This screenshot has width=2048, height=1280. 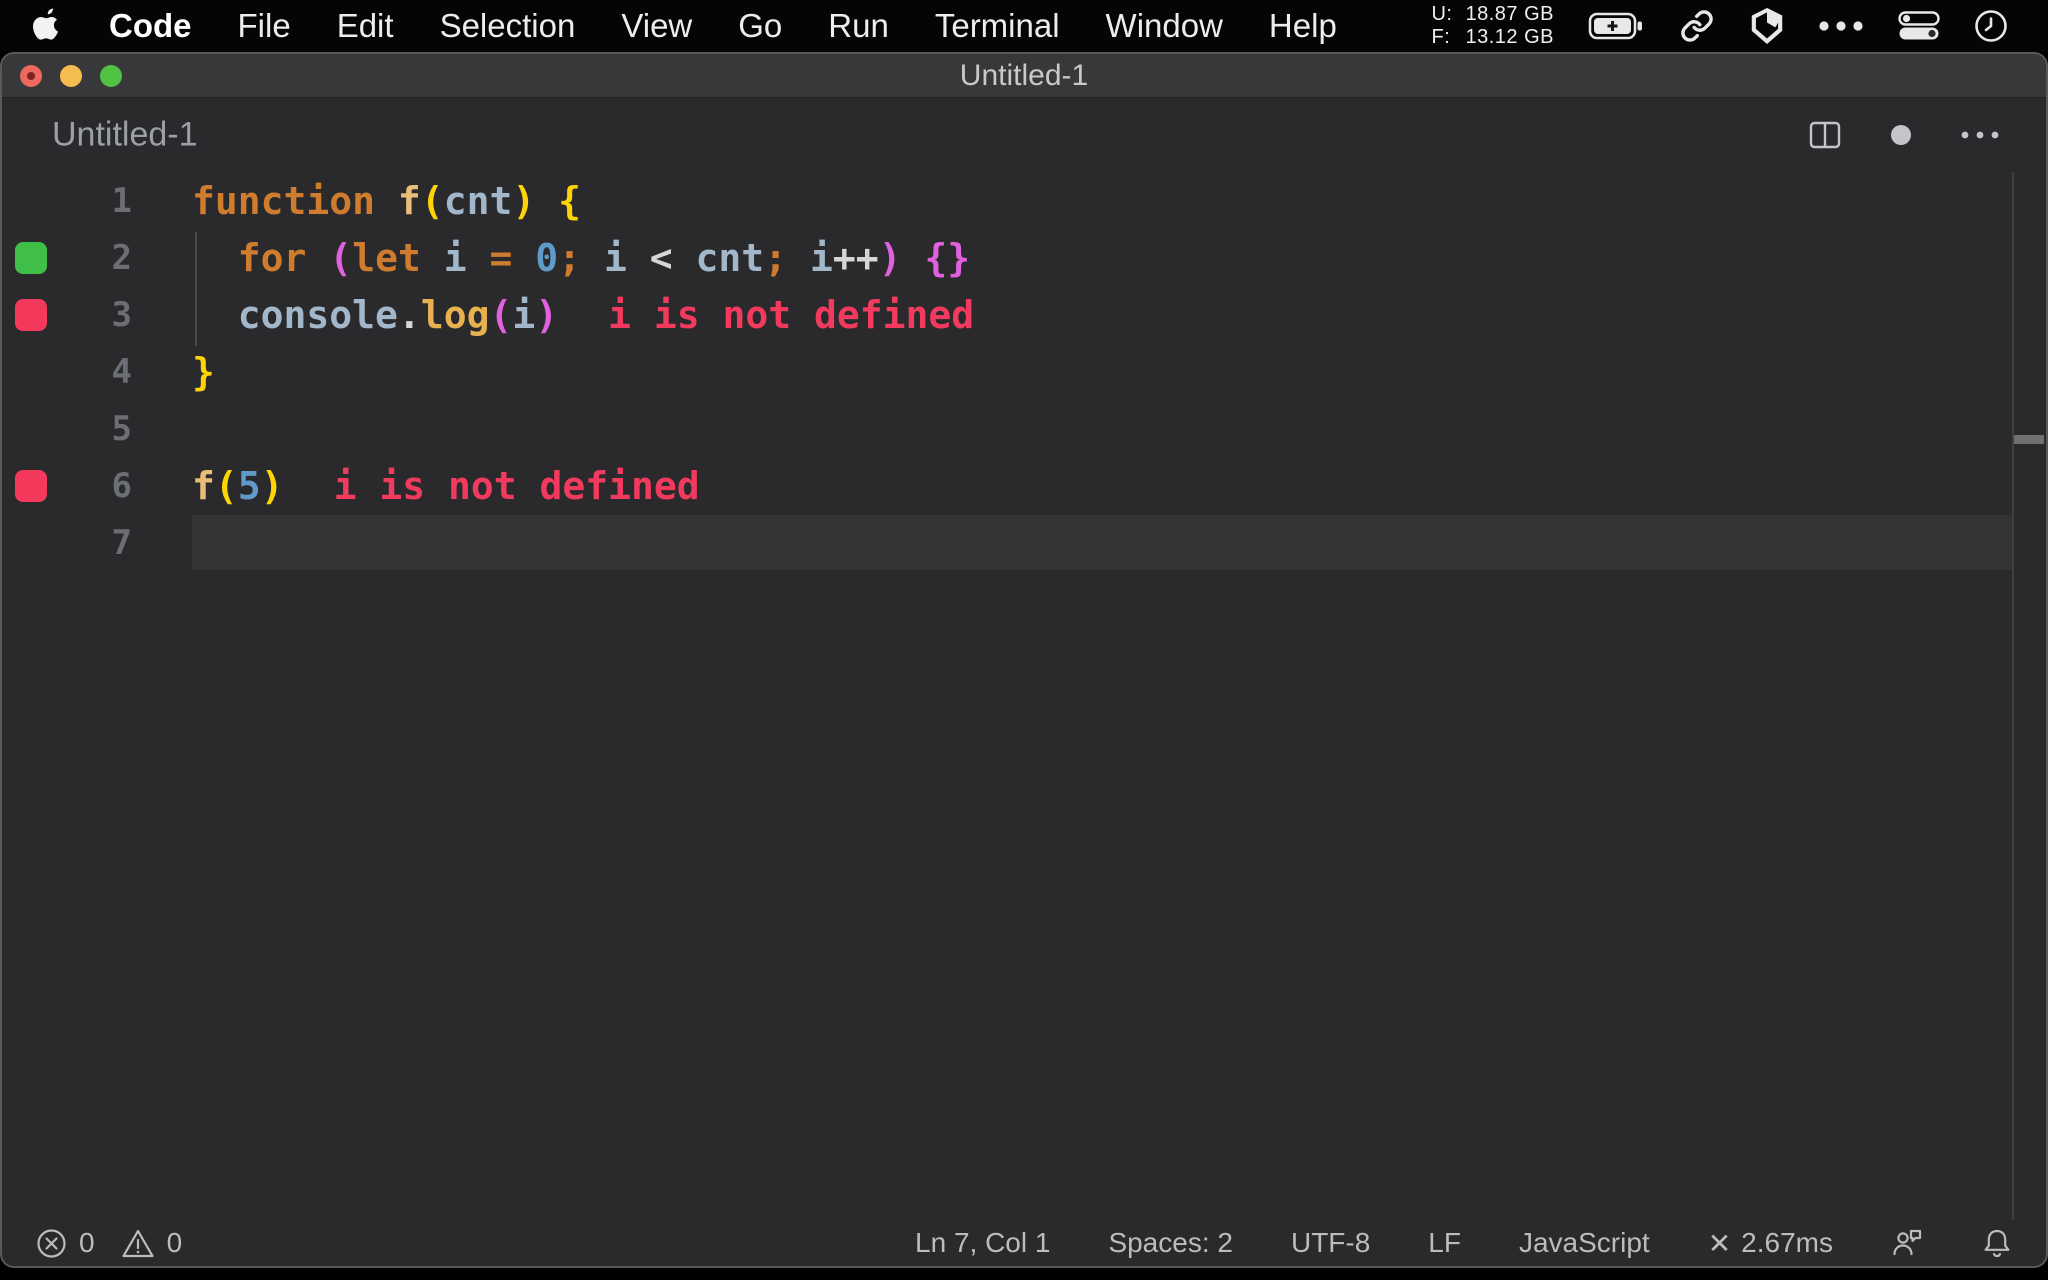 What do you see at coordinates (982, 1243) in the screenshot?
I see `cursor-position: Ln 7, Col 1` at bounding box center [982, 1243].